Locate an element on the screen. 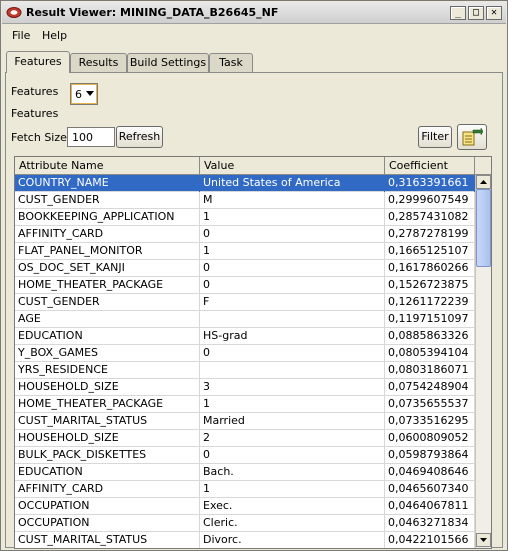 The image size is (508, 551). table-row: OCCUPATION Exec. 0,0464067811 is located at coordinates (245, 506).